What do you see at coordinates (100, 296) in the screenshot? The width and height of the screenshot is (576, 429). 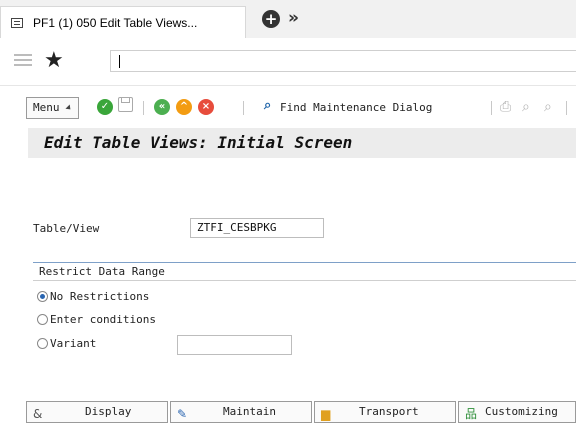 I see `radio-label: No Restrictions` at bounding box center [100, 296].